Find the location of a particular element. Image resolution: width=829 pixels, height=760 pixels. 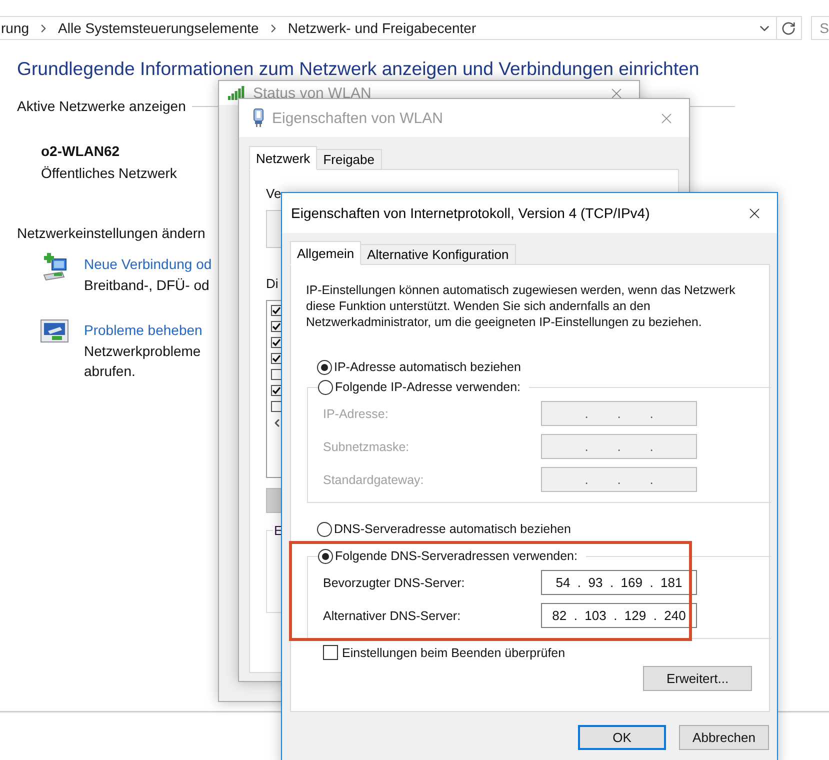

task-description: Netzwerkprobleme is located at coordinates (142, 351).